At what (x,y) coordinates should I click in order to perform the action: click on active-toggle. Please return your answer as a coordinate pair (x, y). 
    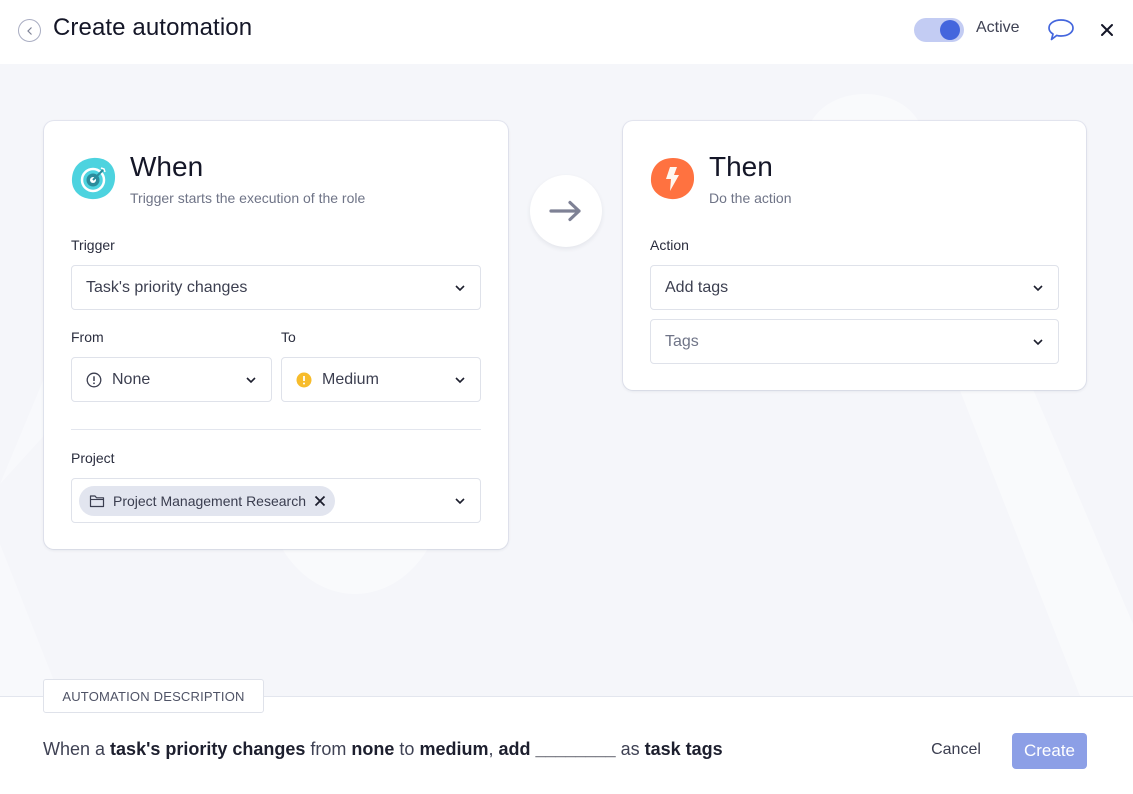
    Looking at the image, I should click on (939, 30).